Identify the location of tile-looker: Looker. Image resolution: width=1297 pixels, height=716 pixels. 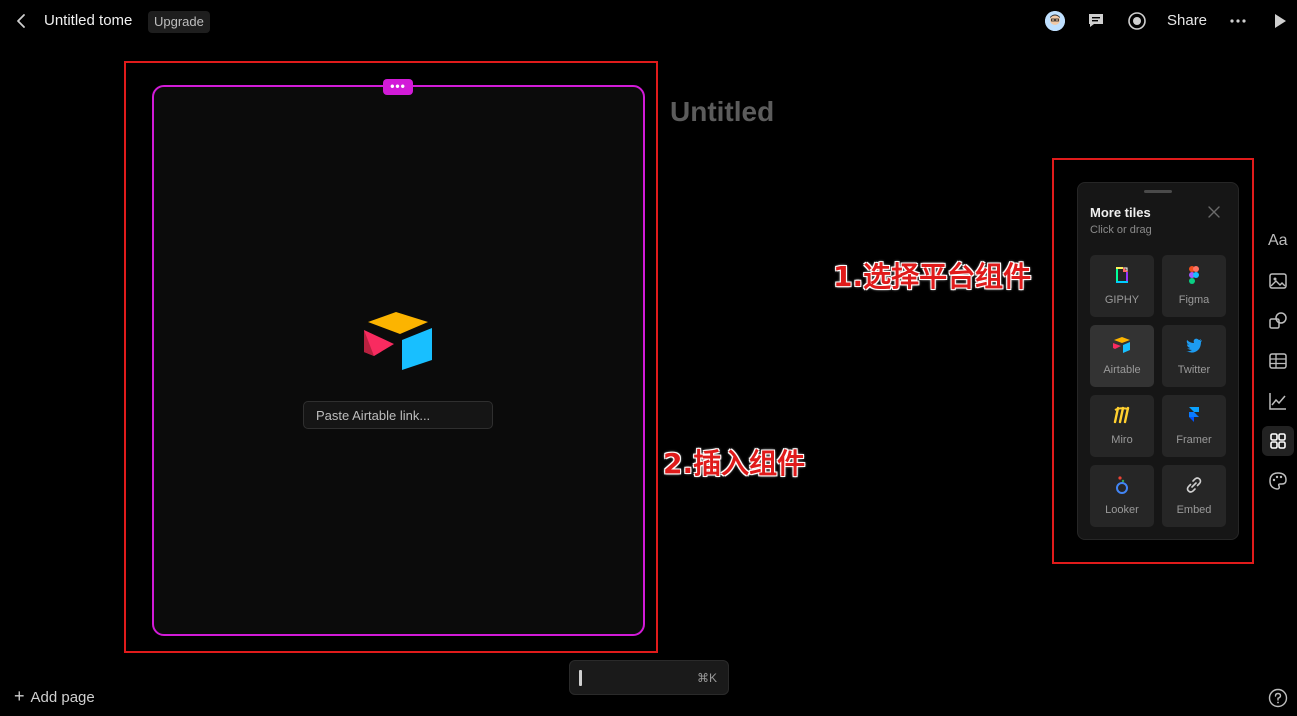
(1122, 496).